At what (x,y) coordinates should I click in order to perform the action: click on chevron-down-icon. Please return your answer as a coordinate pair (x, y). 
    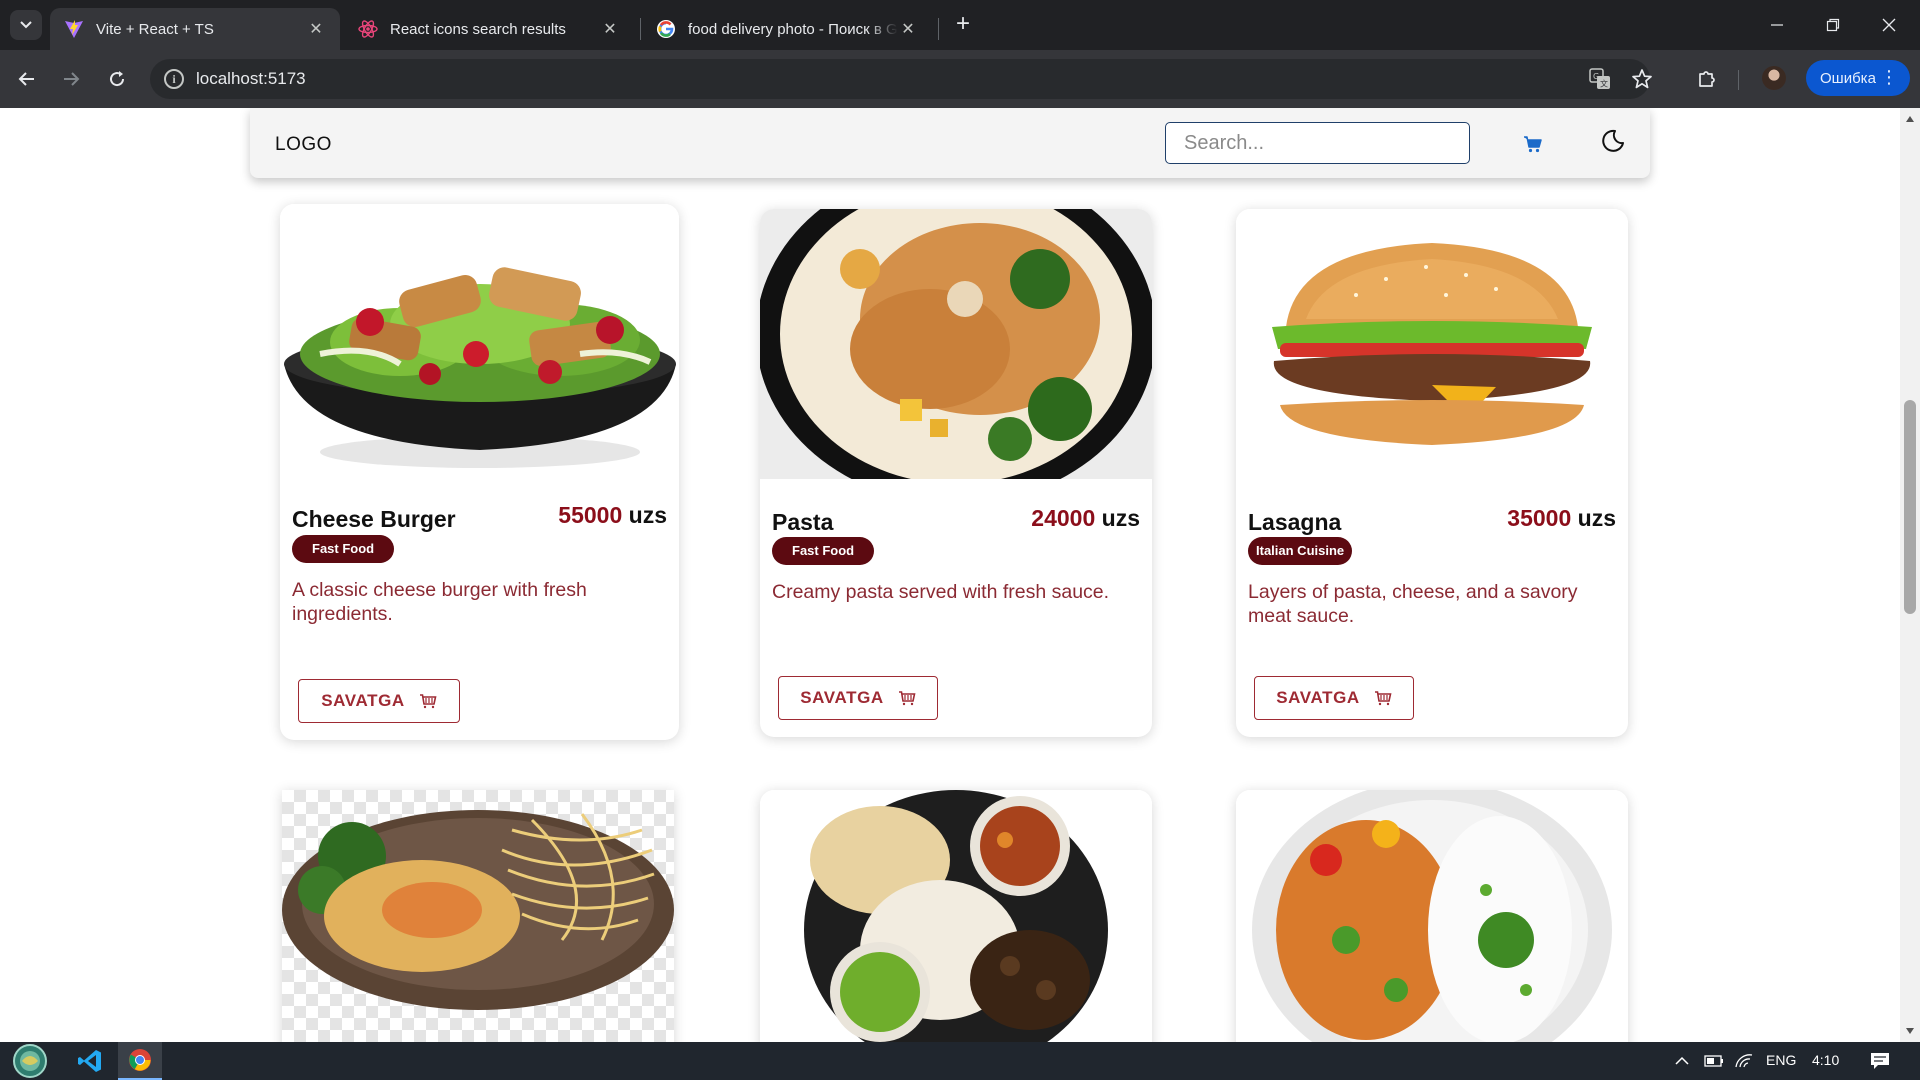
    Looking at the image, I should click on (26, 25).